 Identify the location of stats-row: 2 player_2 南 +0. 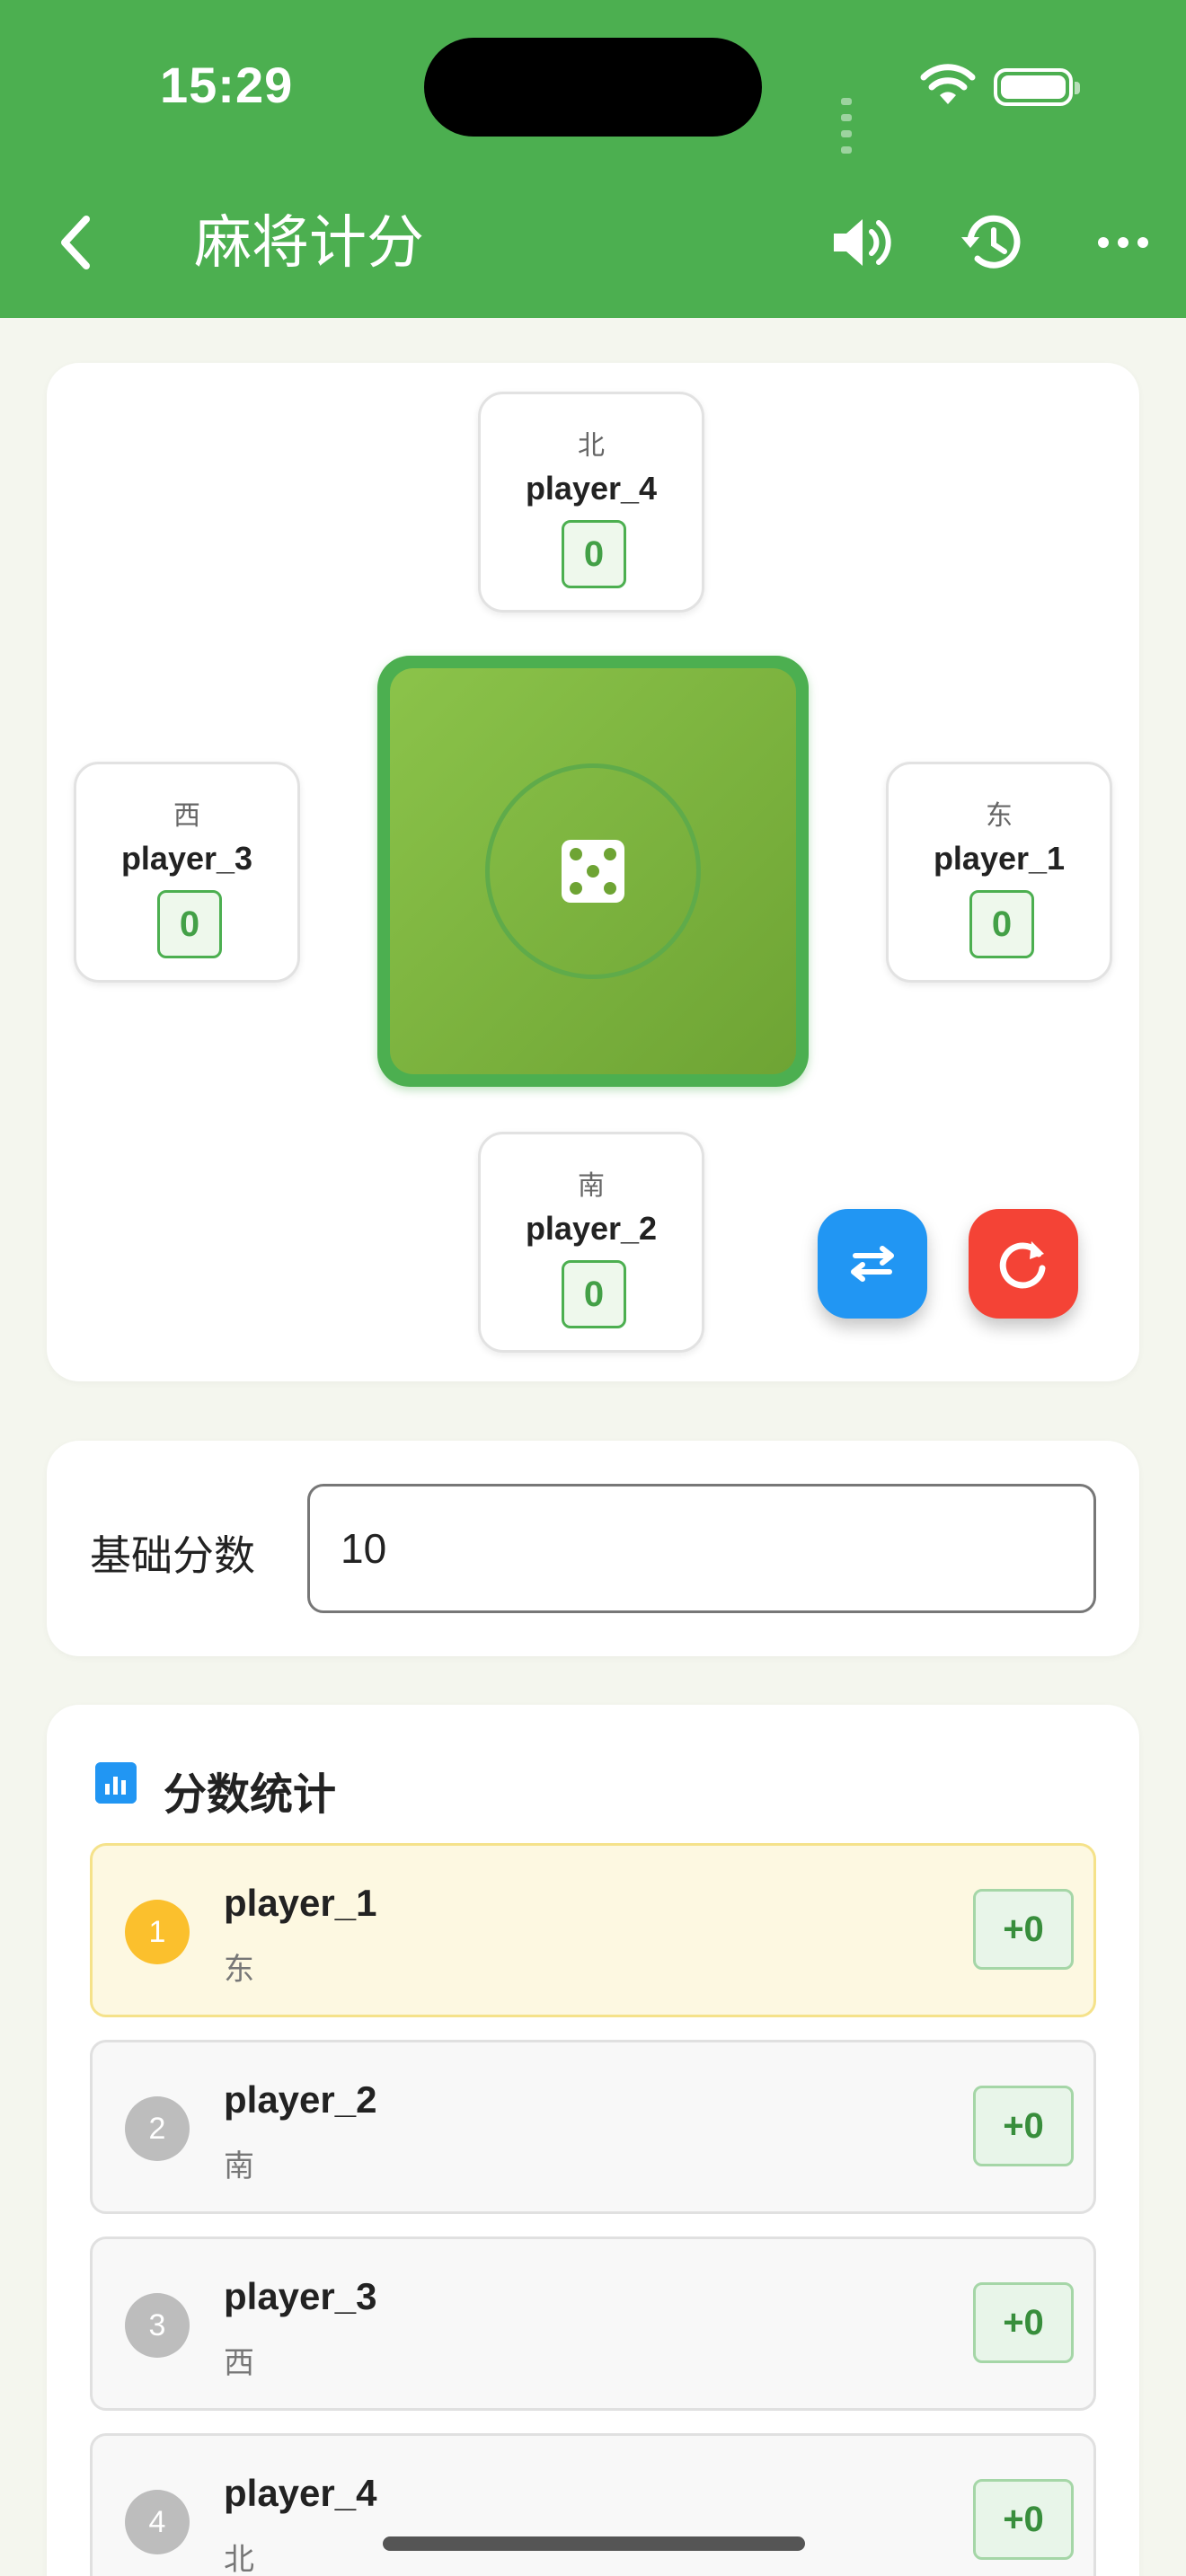
(593, 2127).